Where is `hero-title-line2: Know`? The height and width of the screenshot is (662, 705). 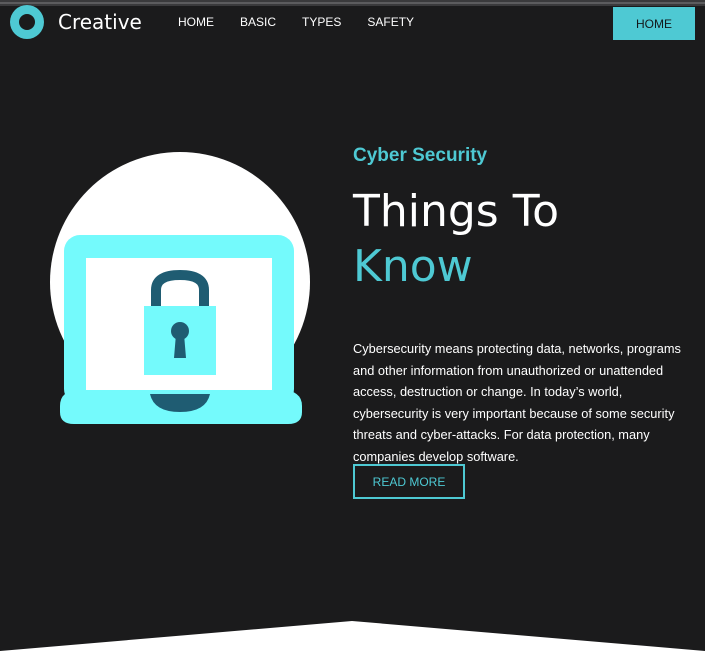
hero-title-line2: Know is located at coordinates (413, 266).